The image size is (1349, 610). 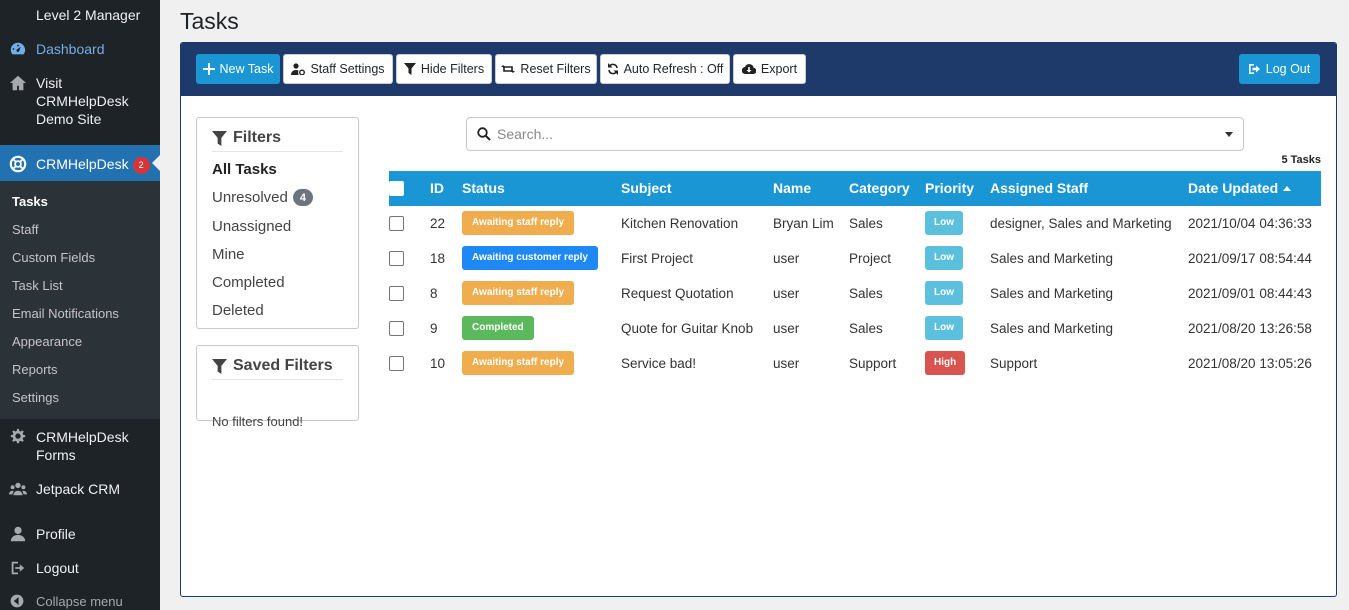 I want to click on logout-label: Logout, so click(x=57, y=568).